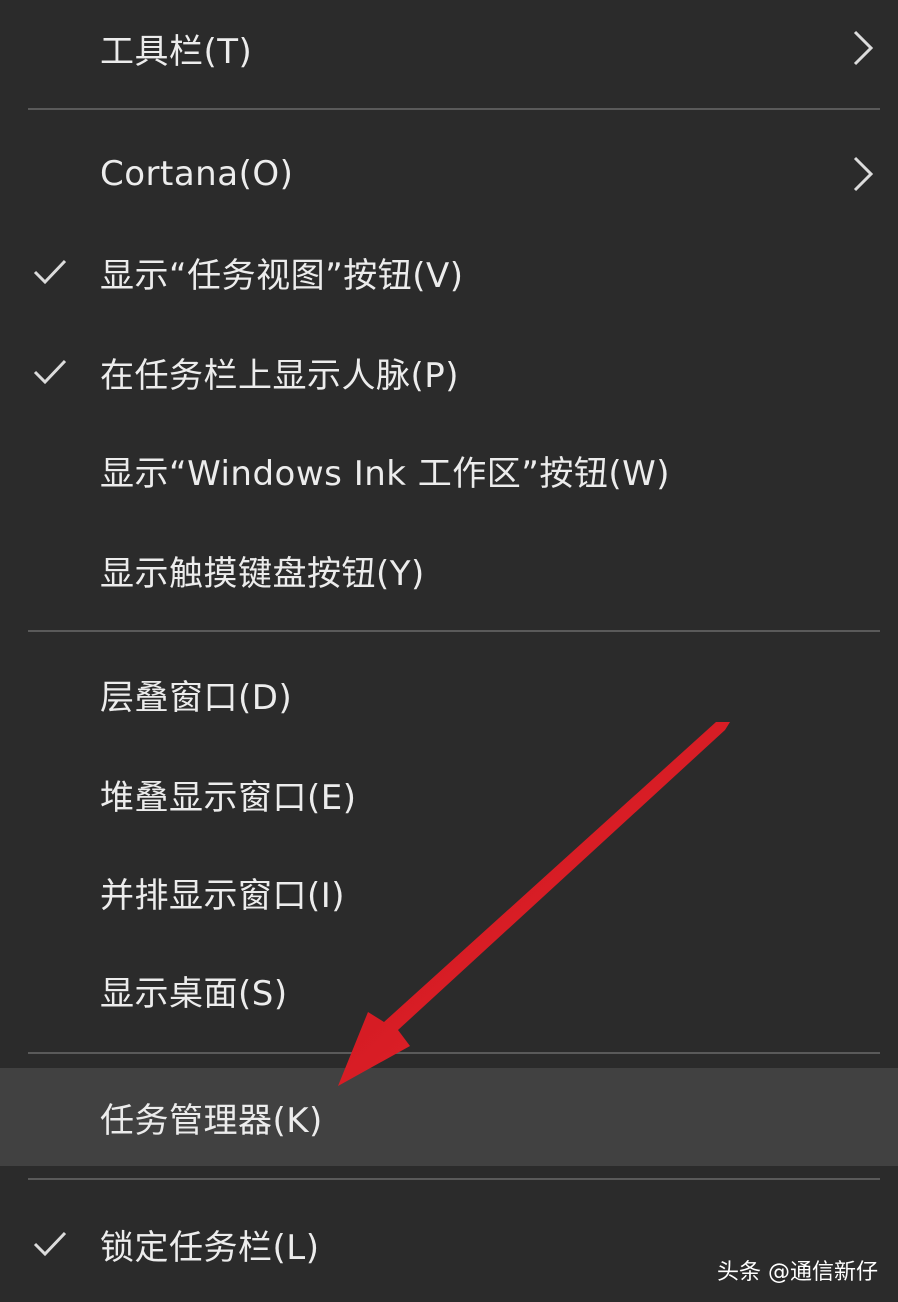 This screenshot has width=898, height=1302. What do you see at coordinates (449, 570) in the screenshot?
I see `menu-item-show-touch-keyboard: 显示触摸键盘按钮(Y)` at bounding box center [449, 570].